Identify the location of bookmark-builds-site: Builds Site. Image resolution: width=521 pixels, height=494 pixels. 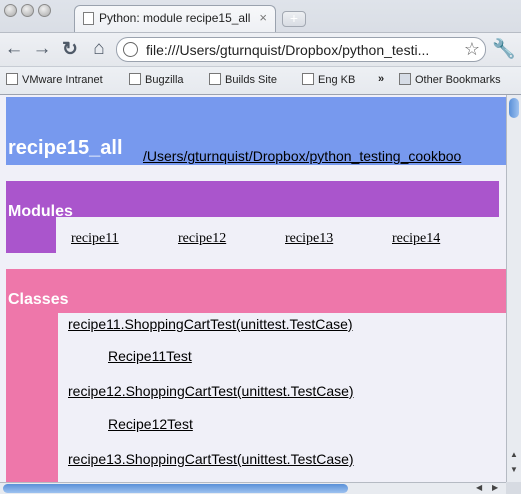
(243, 79).